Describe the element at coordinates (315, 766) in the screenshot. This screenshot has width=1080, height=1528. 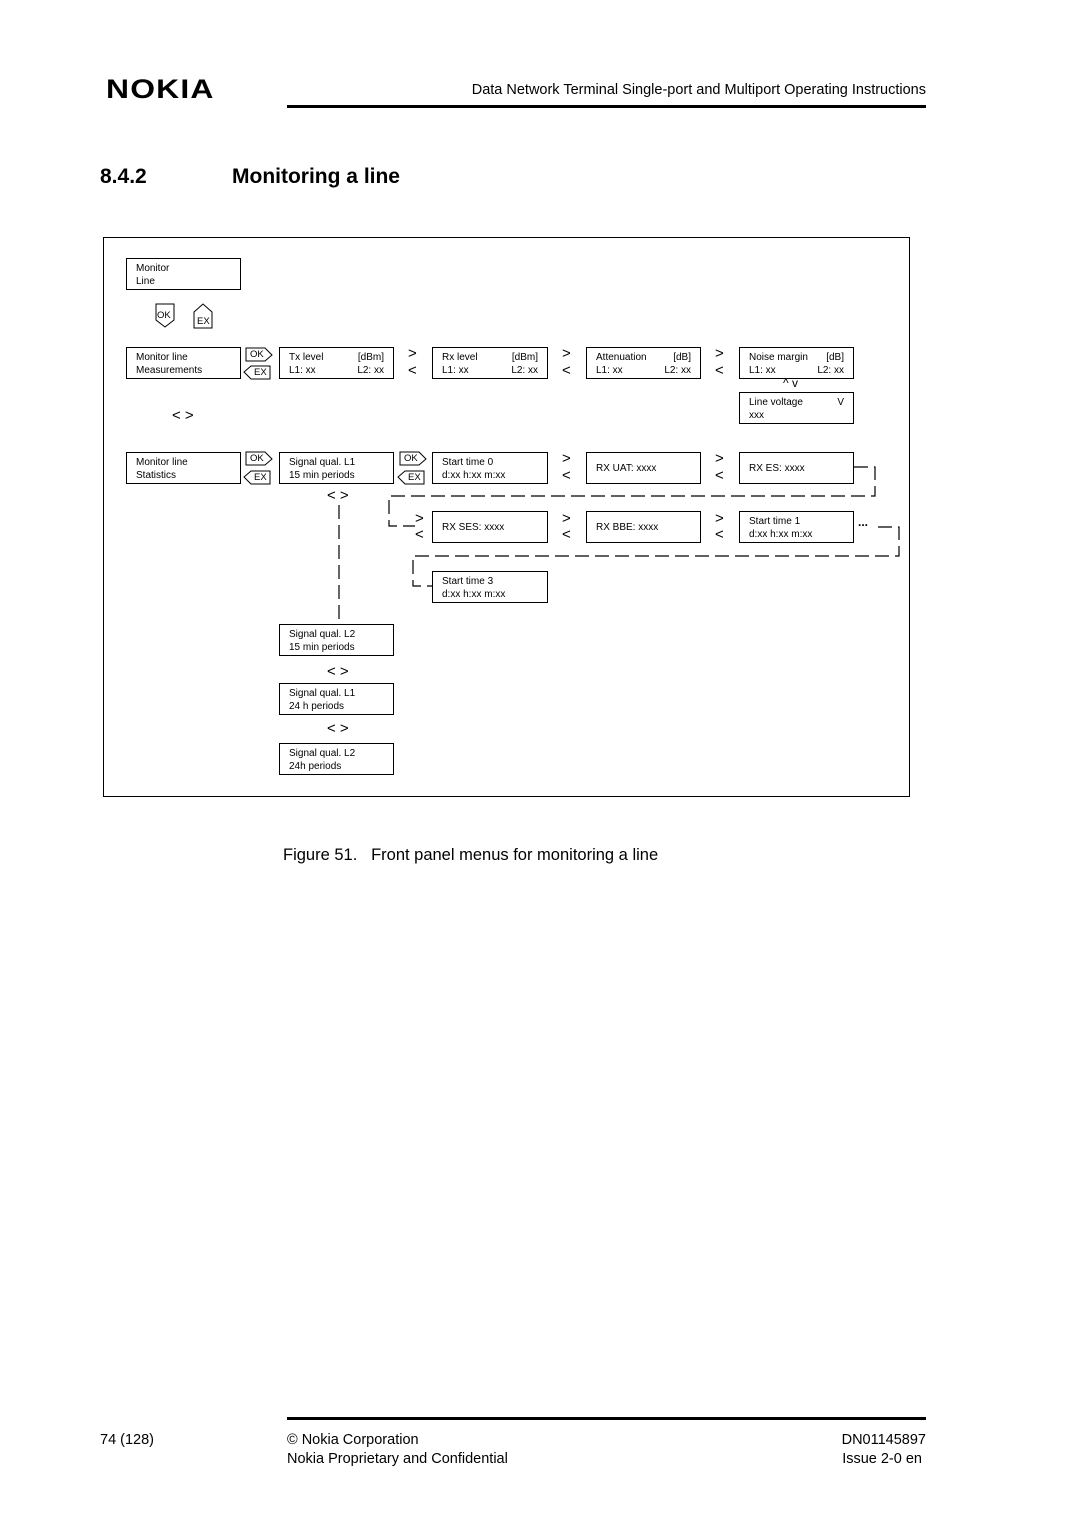
I see `box-line-2: 24h periods` at that location.